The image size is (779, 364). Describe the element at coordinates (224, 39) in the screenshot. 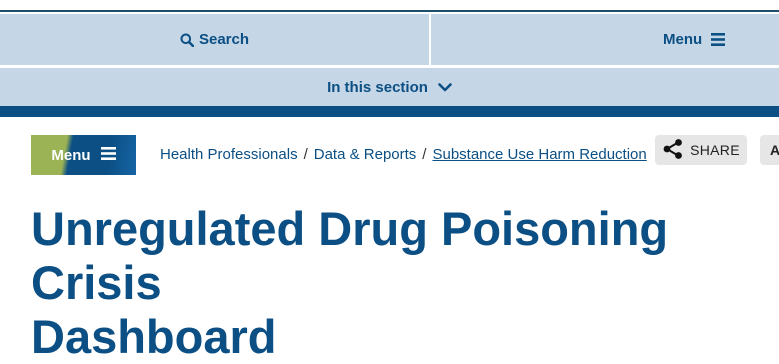

I see `search-label: Search` at that location.